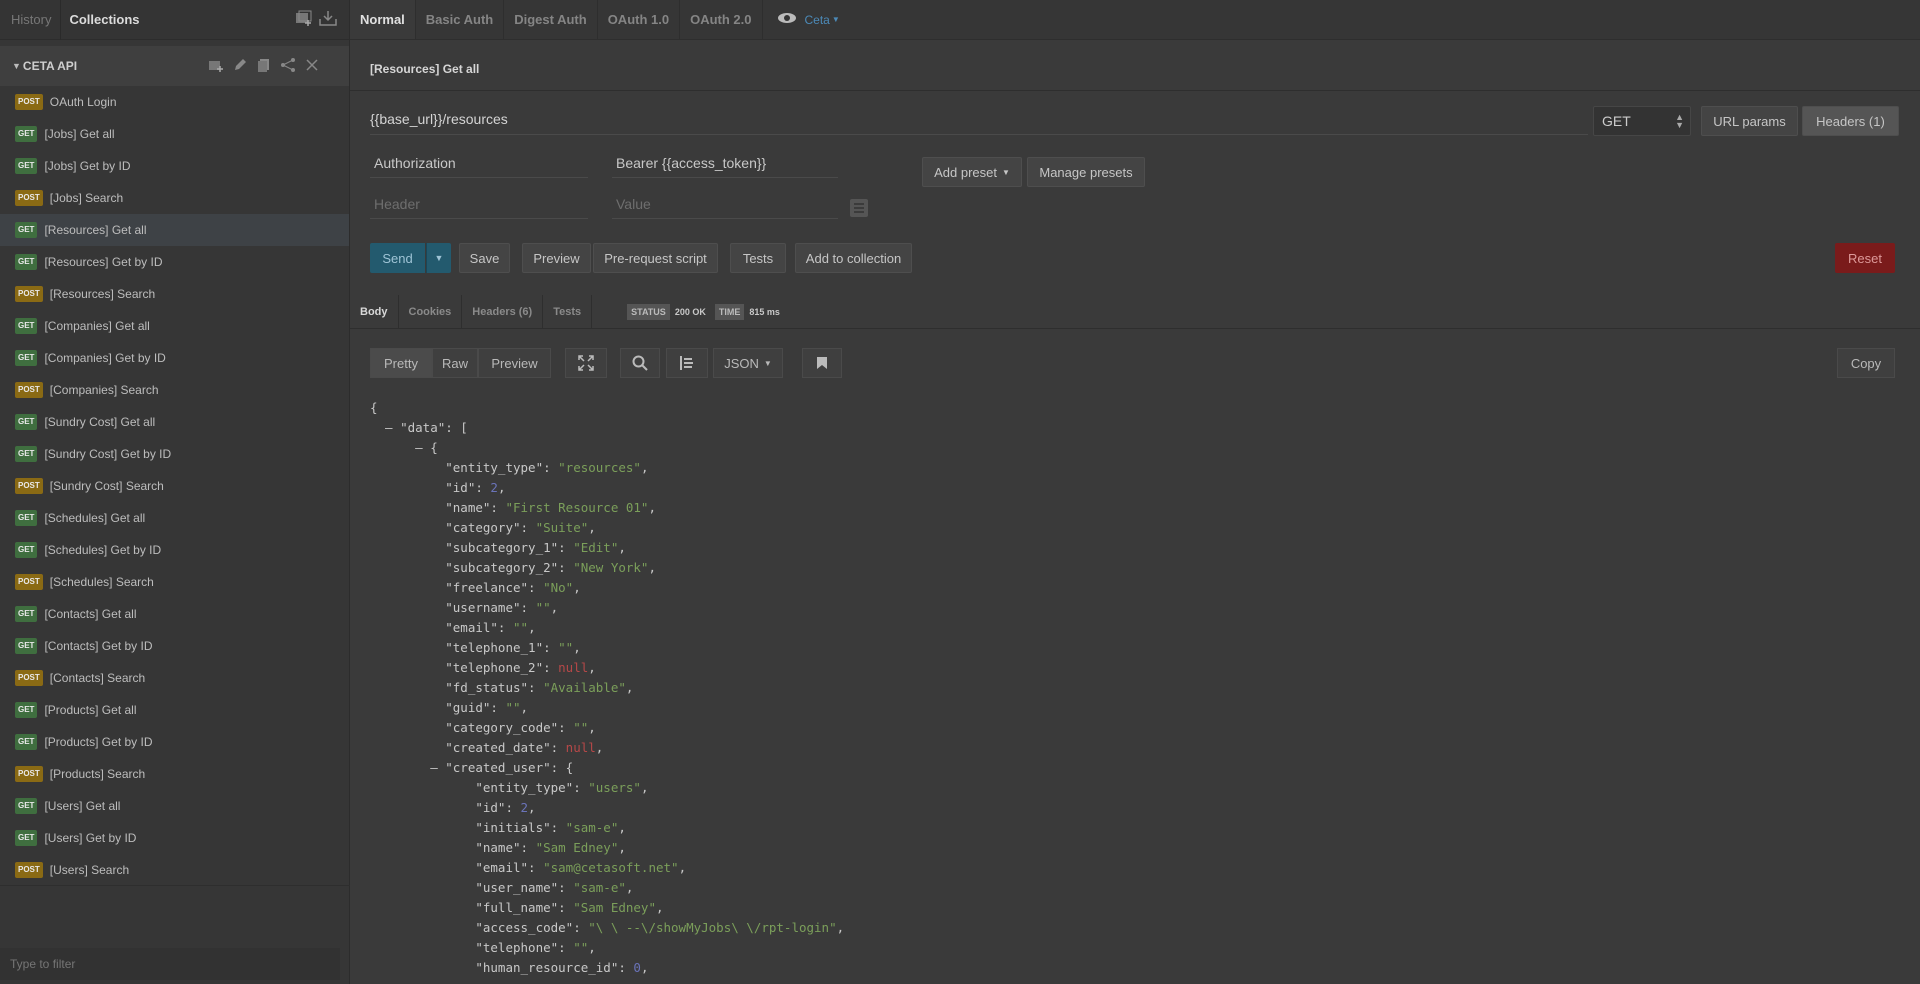 The image size is (1920, 984). What do you see at coordinates (174, 582) in the screenshot?
I see `request-item: POST [Schedules] Search` at bounding box center [174, 582].